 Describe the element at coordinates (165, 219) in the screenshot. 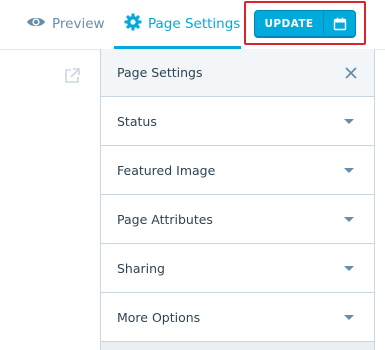

I see `section-label: Page Attributes` at that location.